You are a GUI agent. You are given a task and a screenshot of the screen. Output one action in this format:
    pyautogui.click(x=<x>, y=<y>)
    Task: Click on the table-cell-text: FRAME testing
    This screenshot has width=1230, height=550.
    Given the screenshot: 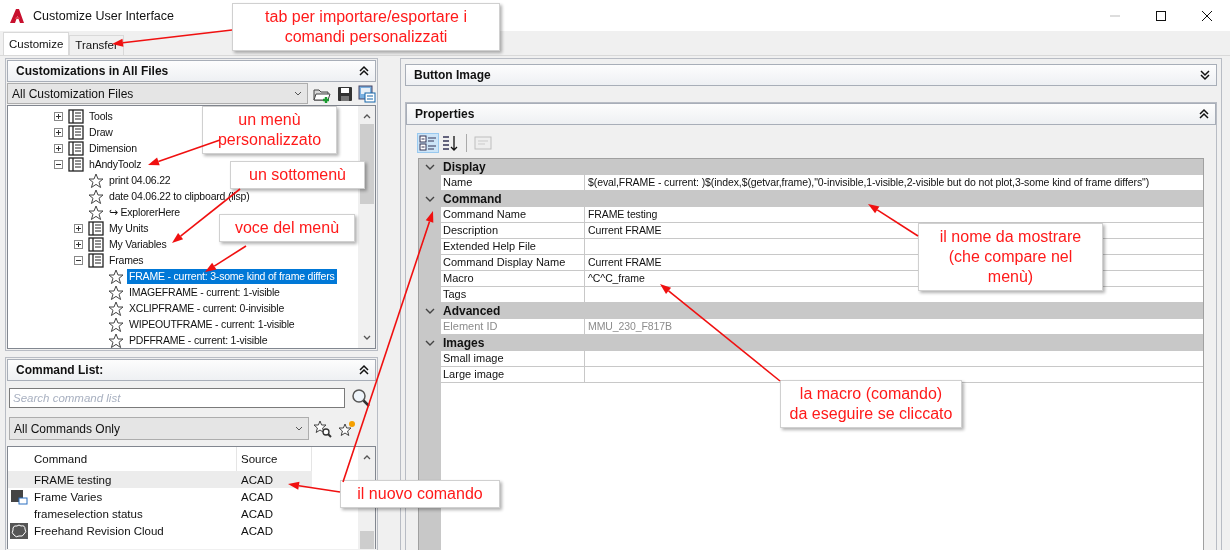 What is the action you would take?
    pyautogui.click(x=73, y=479)
    